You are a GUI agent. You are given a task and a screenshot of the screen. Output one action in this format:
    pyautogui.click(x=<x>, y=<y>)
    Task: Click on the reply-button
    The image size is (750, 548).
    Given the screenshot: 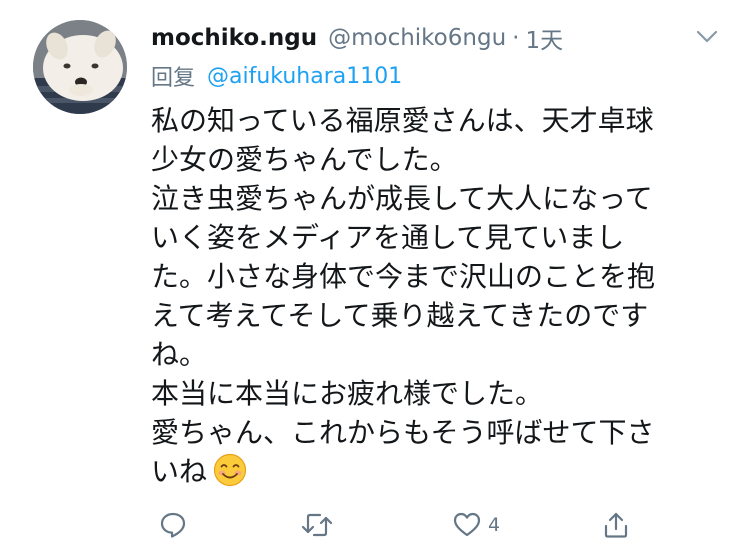 What is the action you would take?
    pyautogui.click(x=173, y=525)
    